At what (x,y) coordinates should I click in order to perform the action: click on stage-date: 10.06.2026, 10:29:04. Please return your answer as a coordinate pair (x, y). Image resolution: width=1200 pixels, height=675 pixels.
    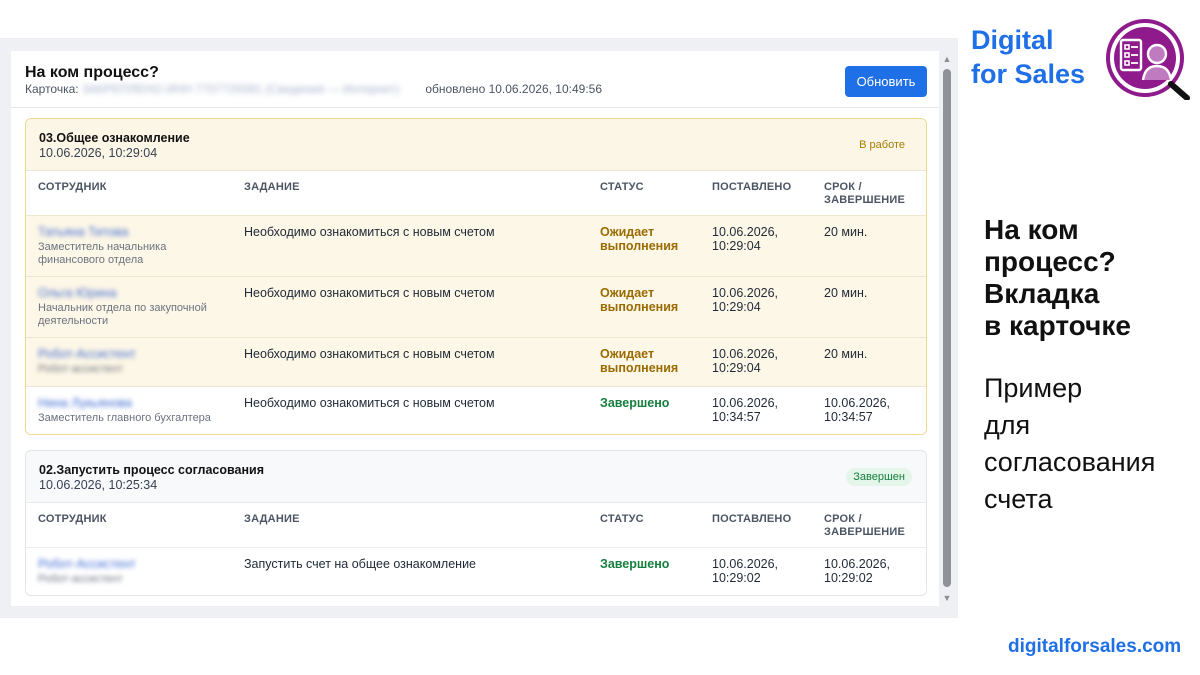
    Looking at the image, I should click on (98, 153).